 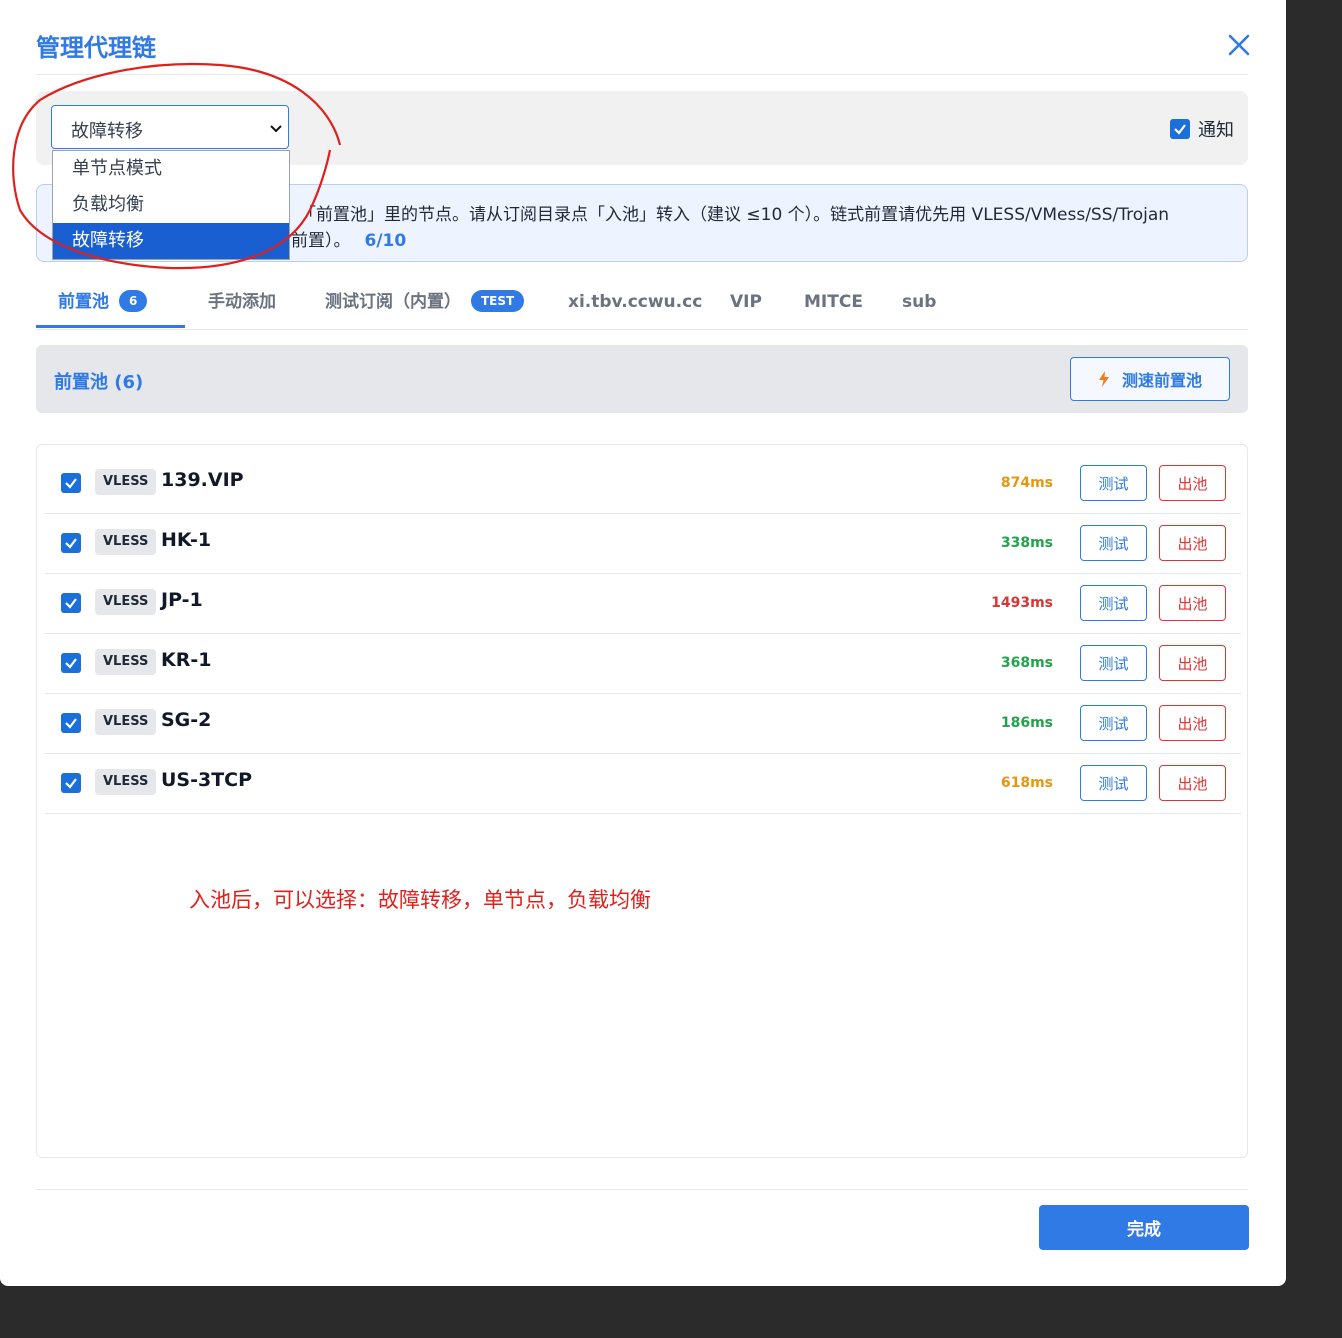 I want to click on node-name: 139.VIP, so click(x=202, y=480).